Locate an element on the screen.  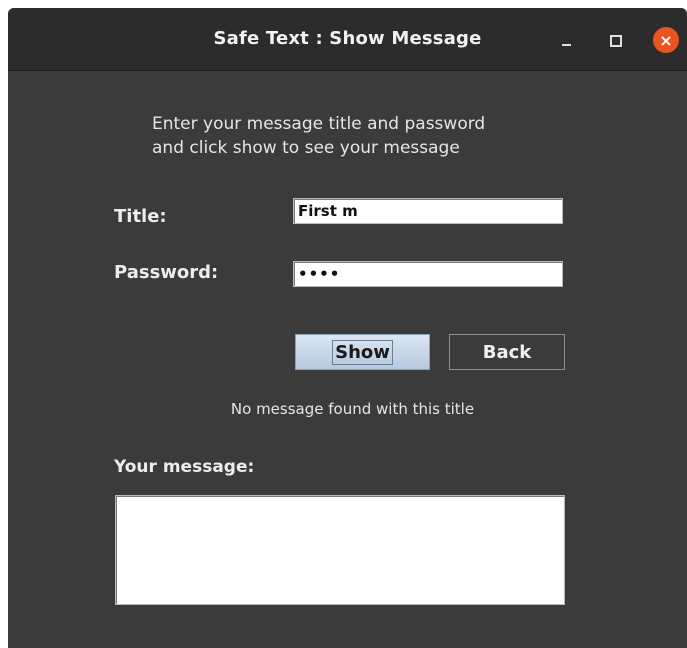
title-bar: Safe Text : Show Message × is located at coordinates (347, 39).